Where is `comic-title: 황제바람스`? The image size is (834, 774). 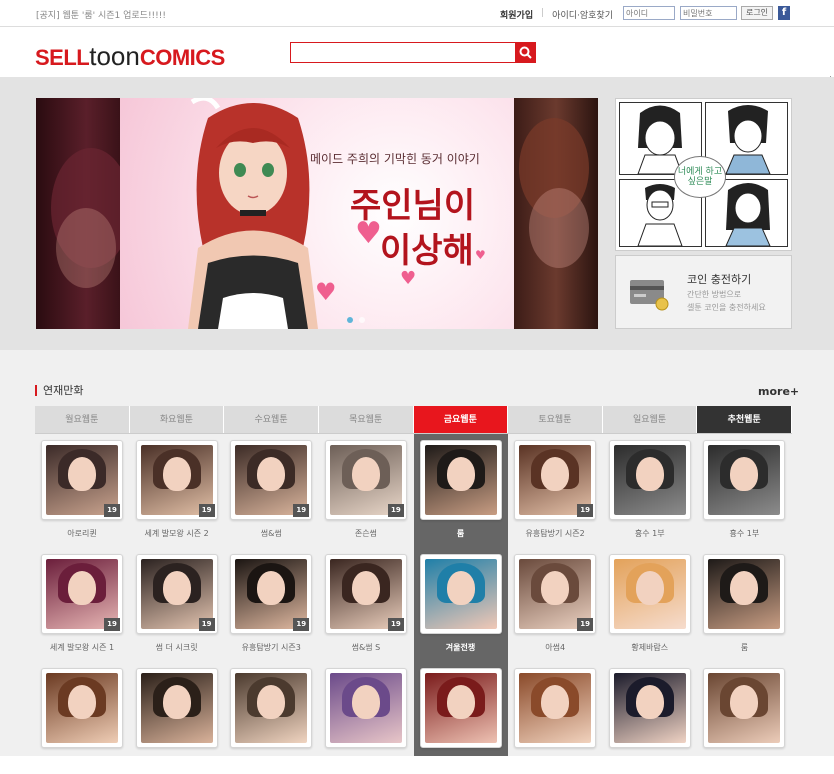 comic-title: 황제바람스 is located at coordinates (650, 647).